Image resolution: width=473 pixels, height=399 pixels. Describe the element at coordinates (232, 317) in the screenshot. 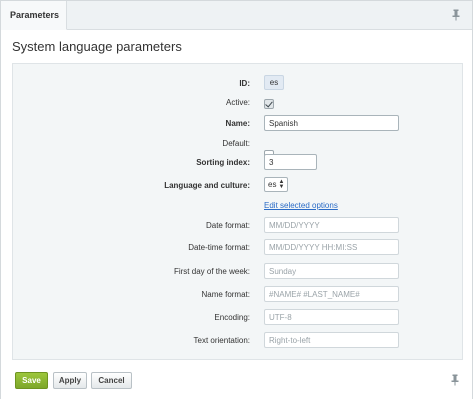

I see `encoding-label: Encoding:` at that location.